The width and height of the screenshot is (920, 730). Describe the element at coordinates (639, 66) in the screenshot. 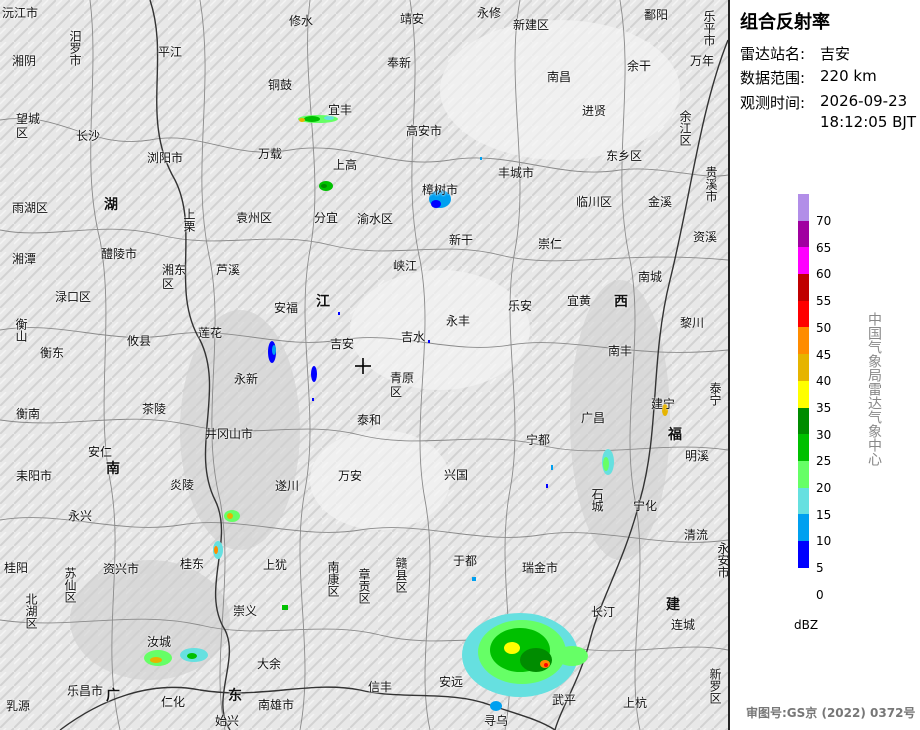

I see `place-label: 余干` at that location.